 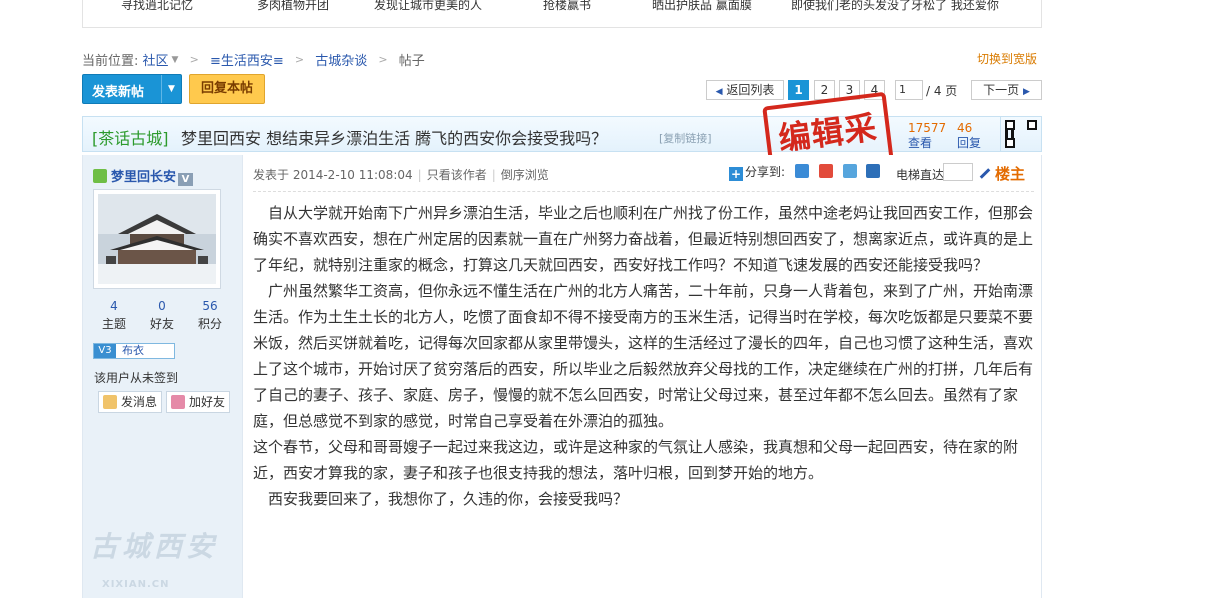 What do you see at coordinates (702, 6) in the screenshot?
I see `top-link: 晒出护肤品 赢面膜` at bounding box center [702, 6].